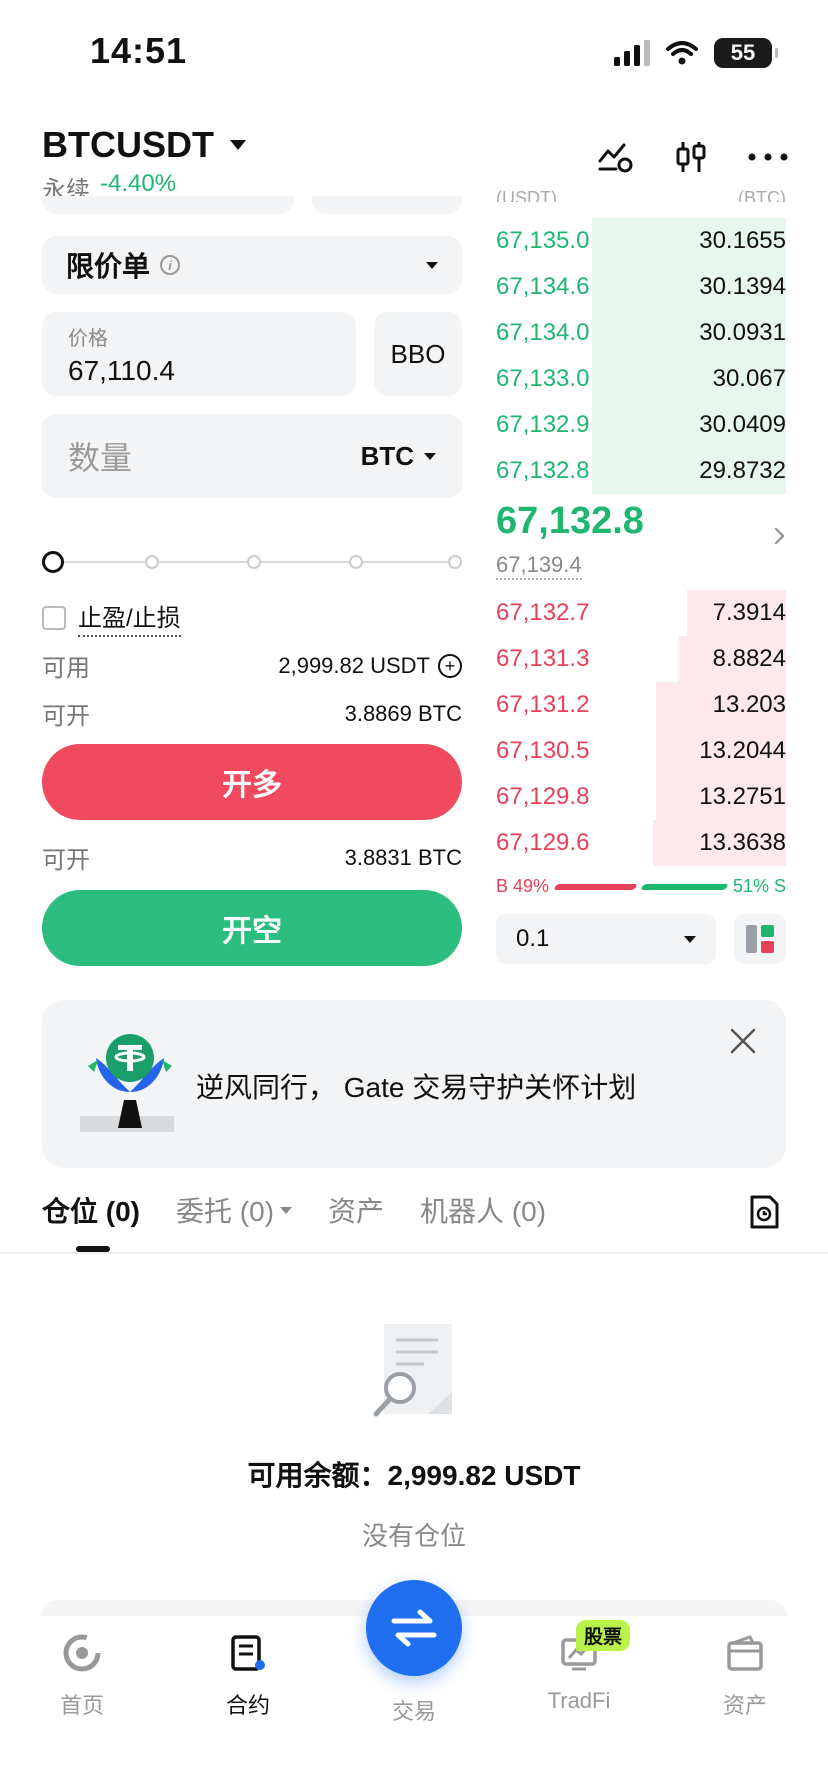 Image resolution: width=828 pixels, height=1792 pixels. Describe the element at coordinates (252, 713) in the screenshot. I see `open-long-row: 可开 3.8869 BTC` at that location.